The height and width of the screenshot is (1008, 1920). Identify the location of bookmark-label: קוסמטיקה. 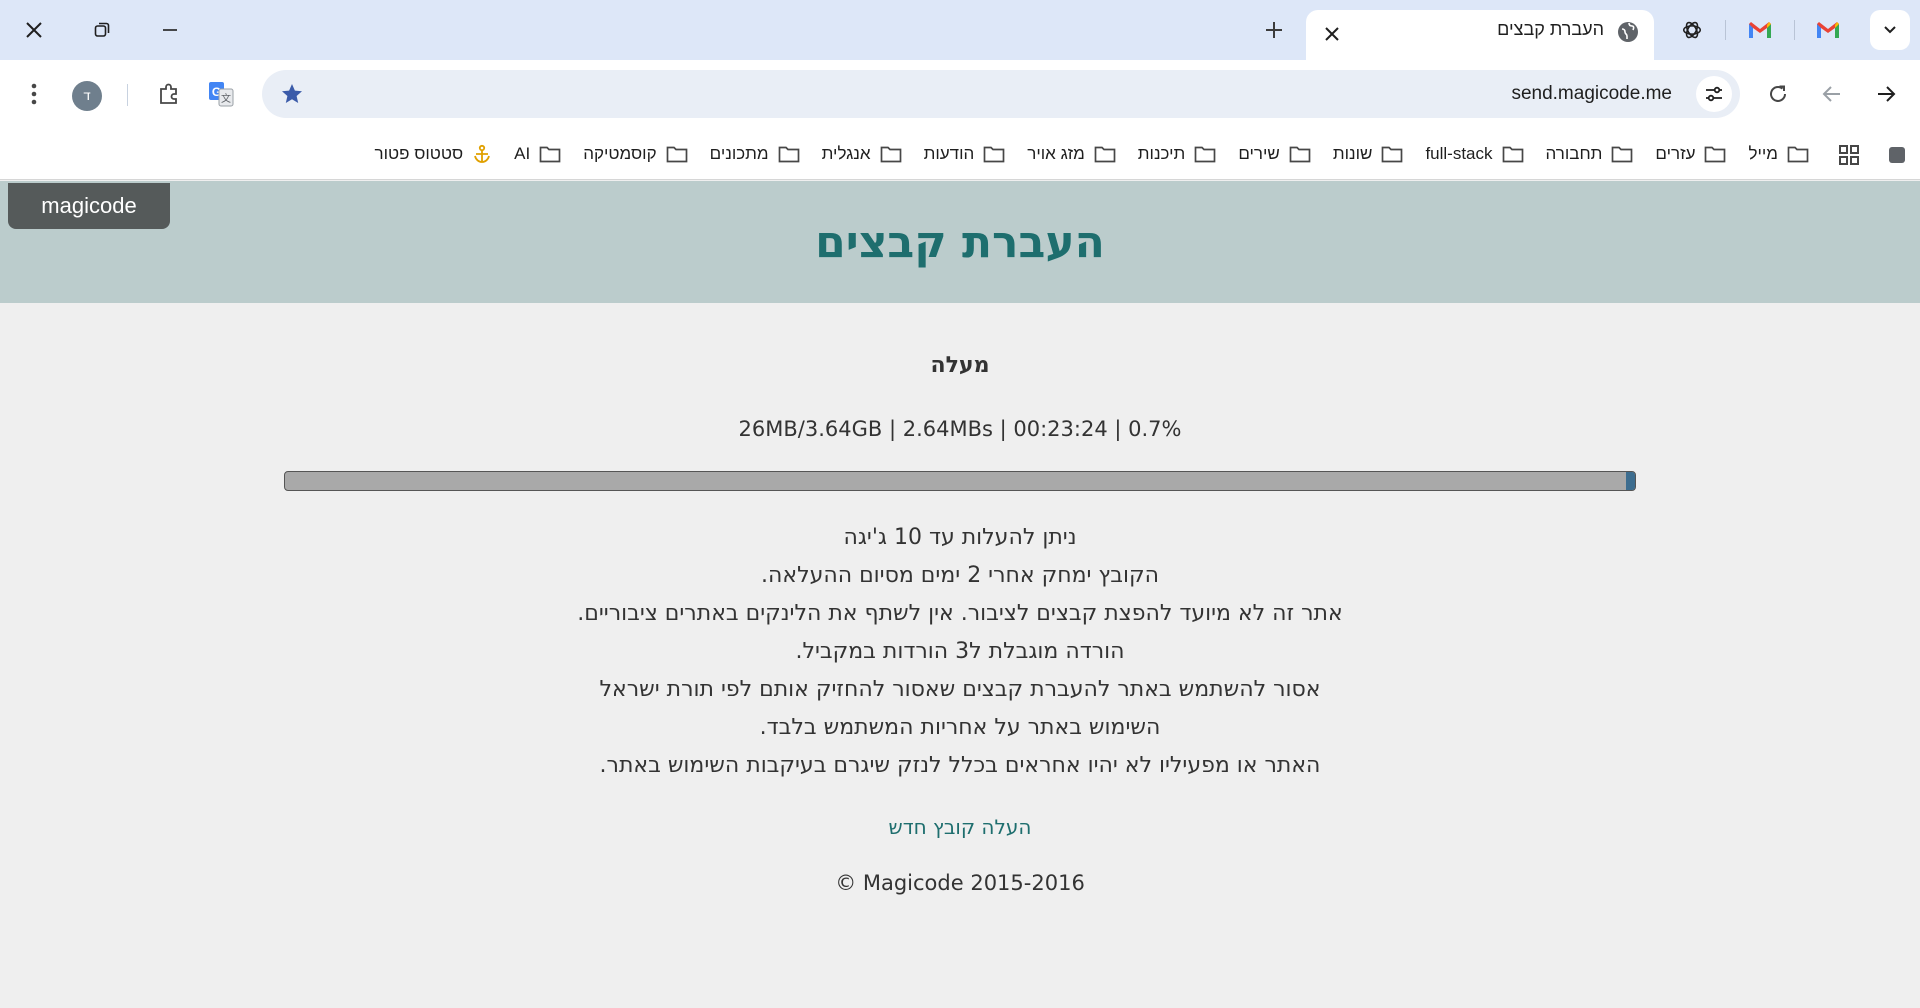
(620, 153).